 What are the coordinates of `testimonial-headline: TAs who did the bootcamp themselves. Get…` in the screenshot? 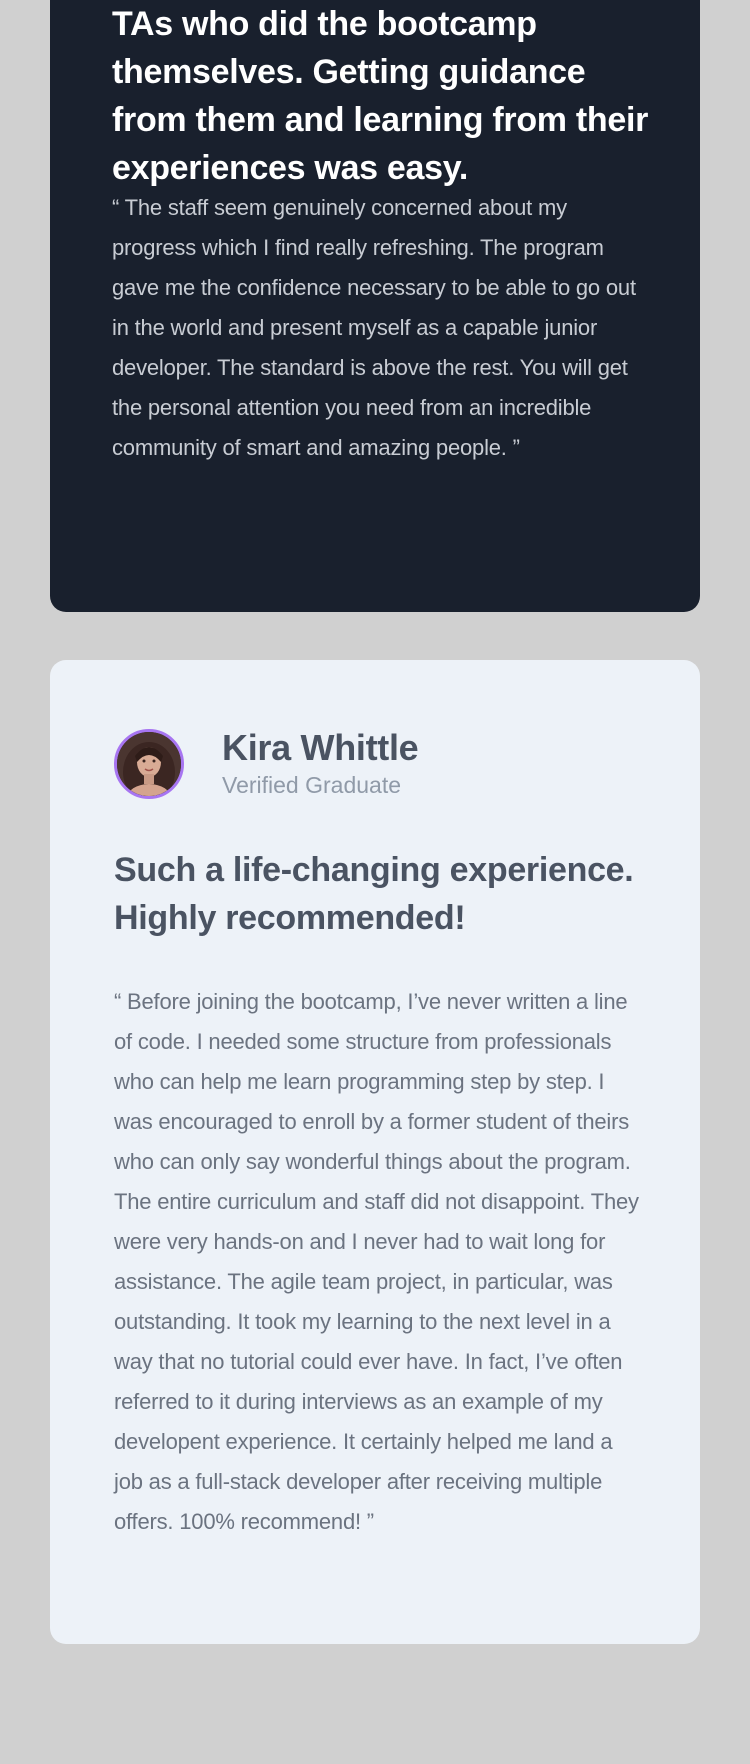 It's located at (380, 96).